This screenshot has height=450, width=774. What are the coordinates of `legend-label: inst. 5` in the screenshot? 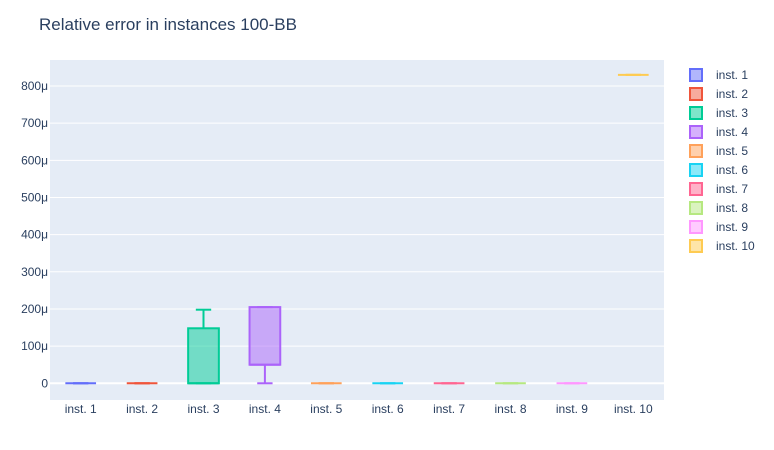 It's located at (732, 151).